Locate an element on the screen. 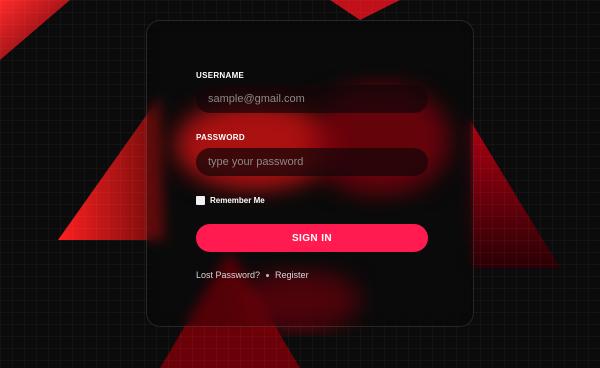 Image resolution: width=600 pixels, height=368 pixels. remember-label: Remember Me is located at coordinates (237, 200).